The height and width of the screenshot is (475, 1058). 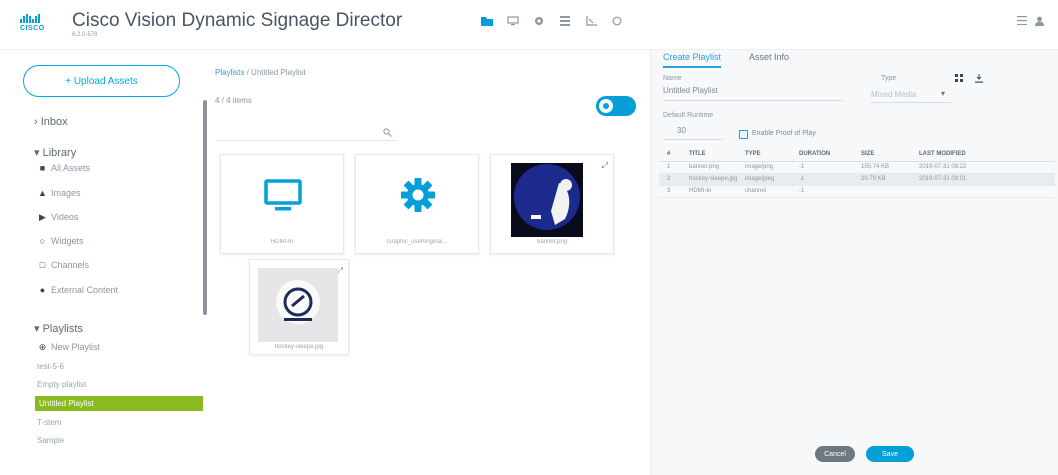 I want to click on name-label: Name, so click(x=672, y=78).